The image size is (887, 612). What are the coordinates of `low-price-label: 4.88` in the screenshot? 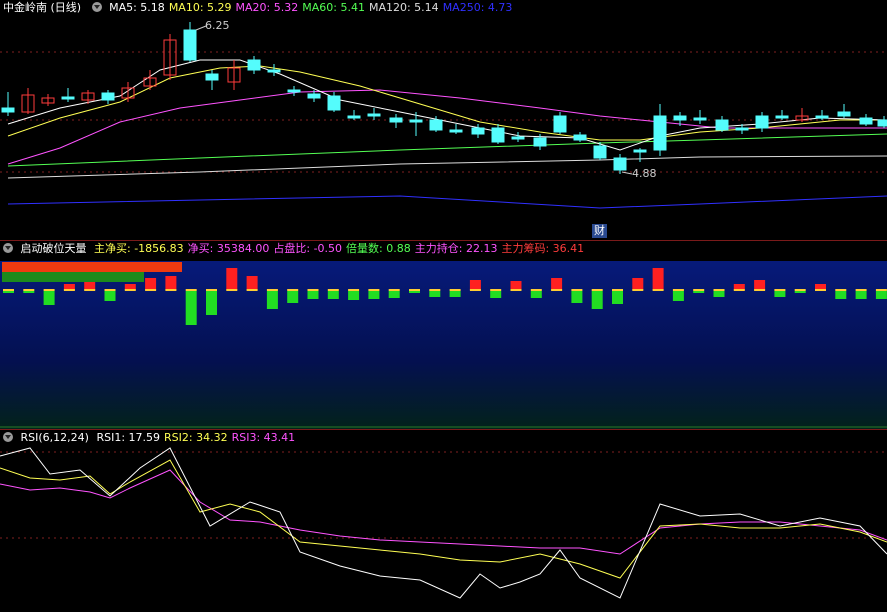 It's located at (644, 173).